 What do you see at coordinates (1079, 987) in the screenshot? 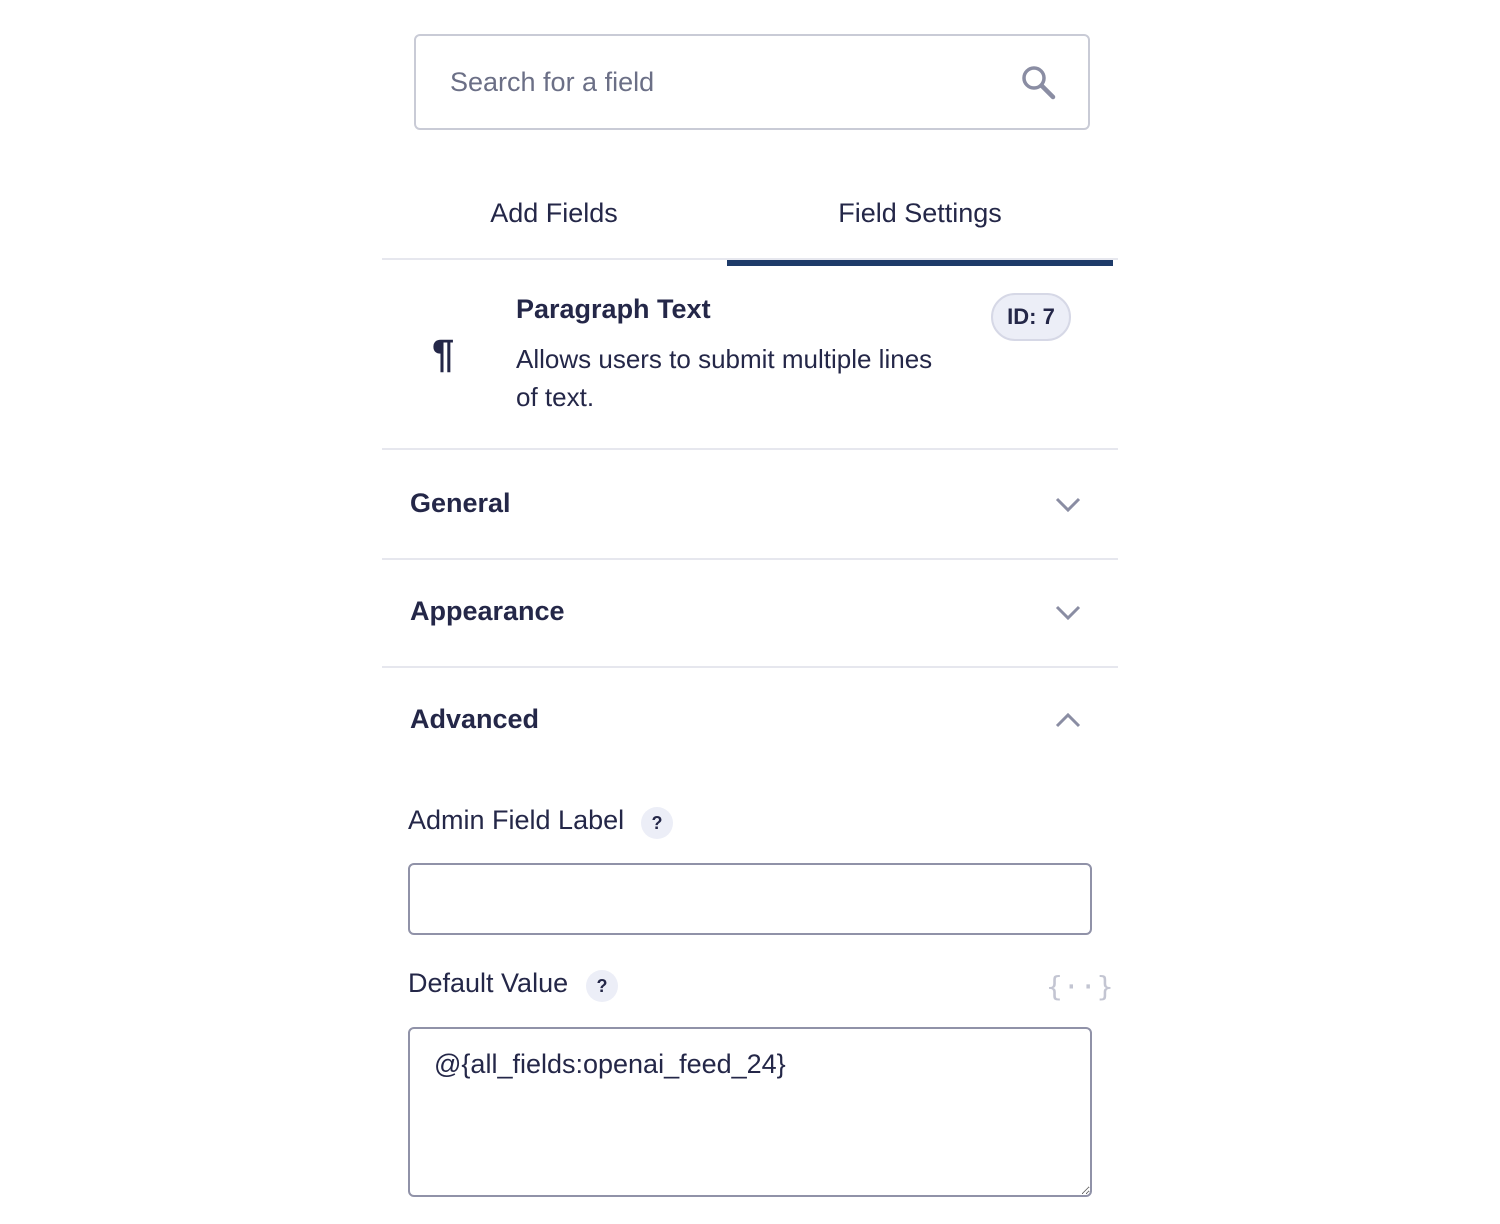
I see `merge-tag-icon: {··}` at bounding box center [1079, 987].